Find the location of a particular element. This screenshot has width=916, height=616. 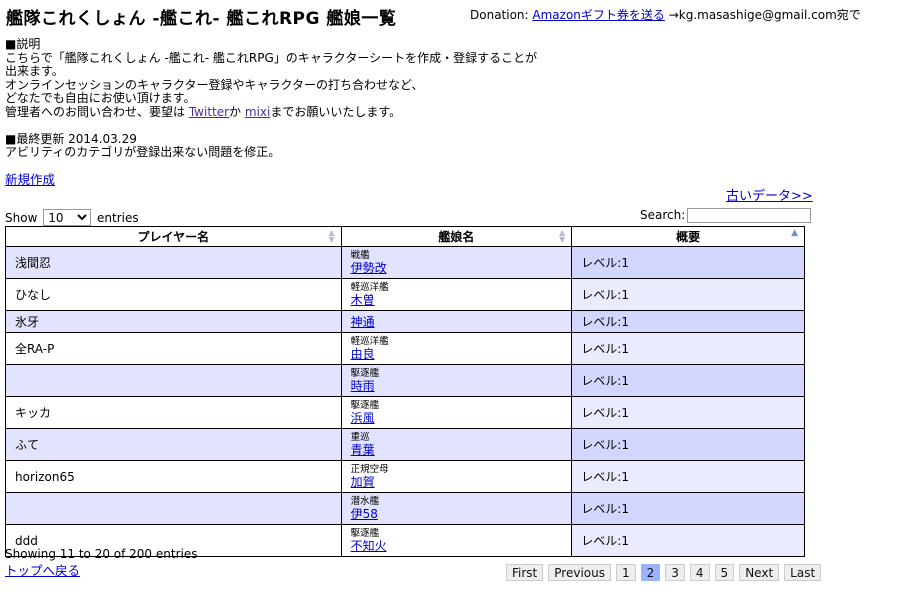

table-row: 氷牙 神通 レベル:1 is located at coordinates (405, 321).